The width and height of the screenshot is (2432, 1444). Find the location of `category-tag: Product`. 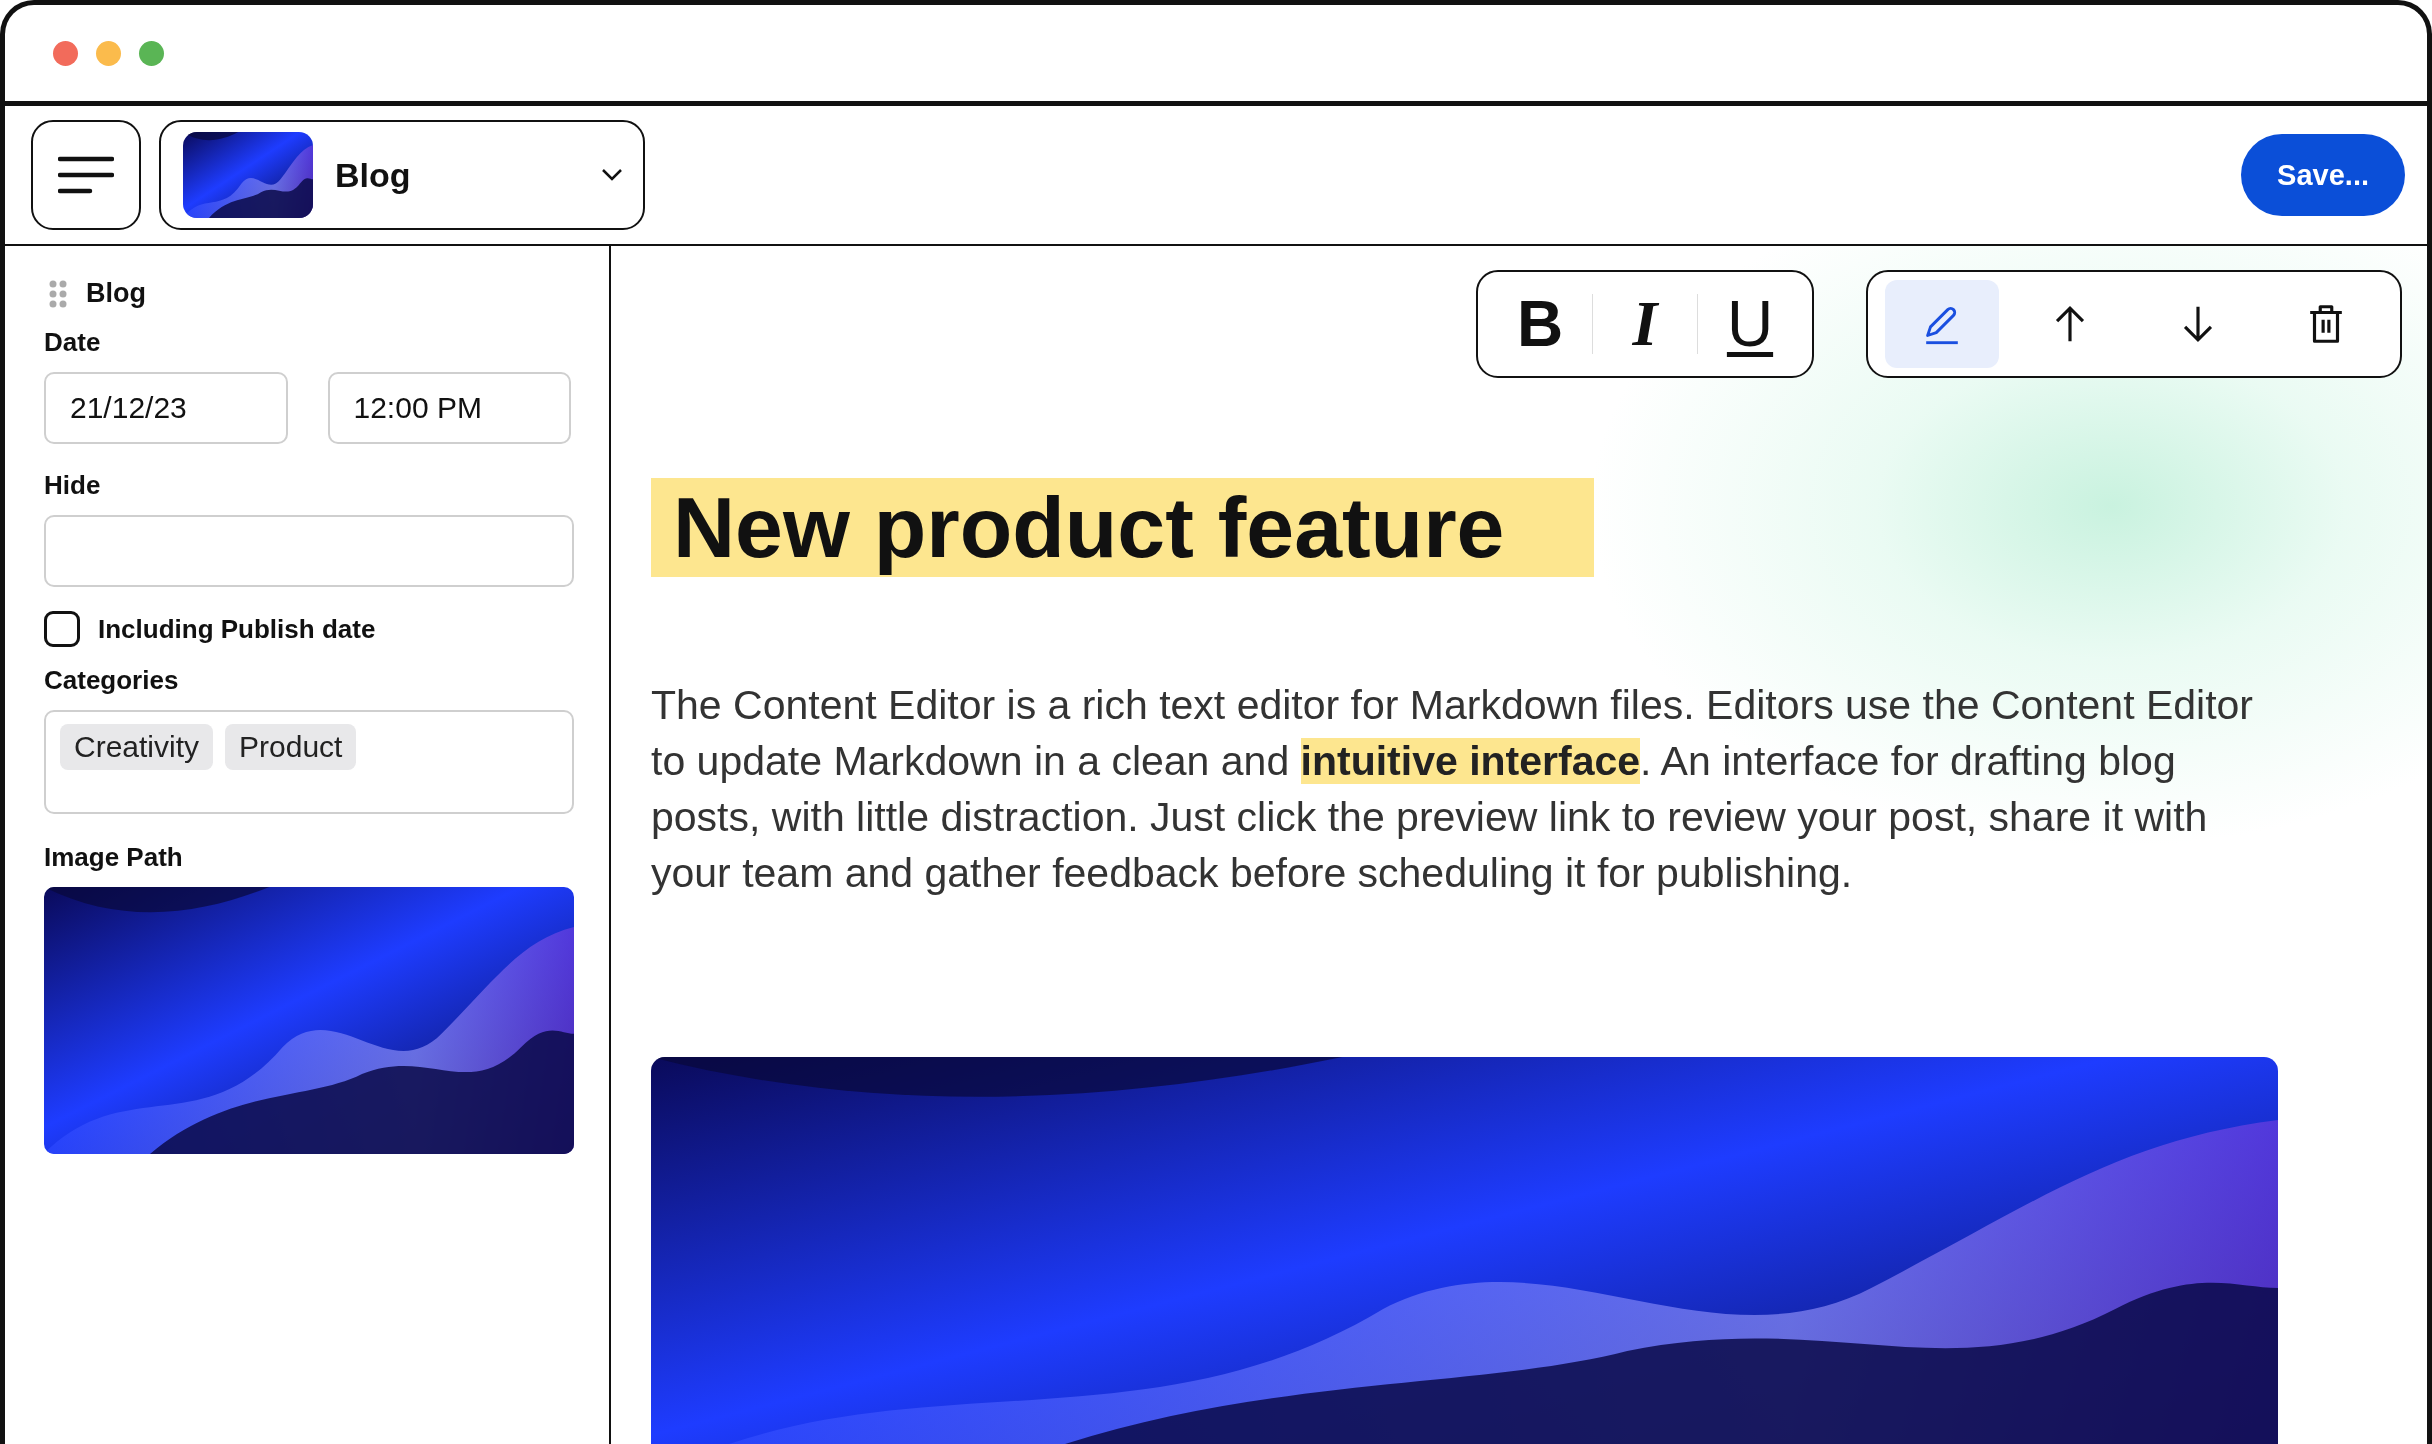

category-tag: Product is located at coordinates (291, 747).